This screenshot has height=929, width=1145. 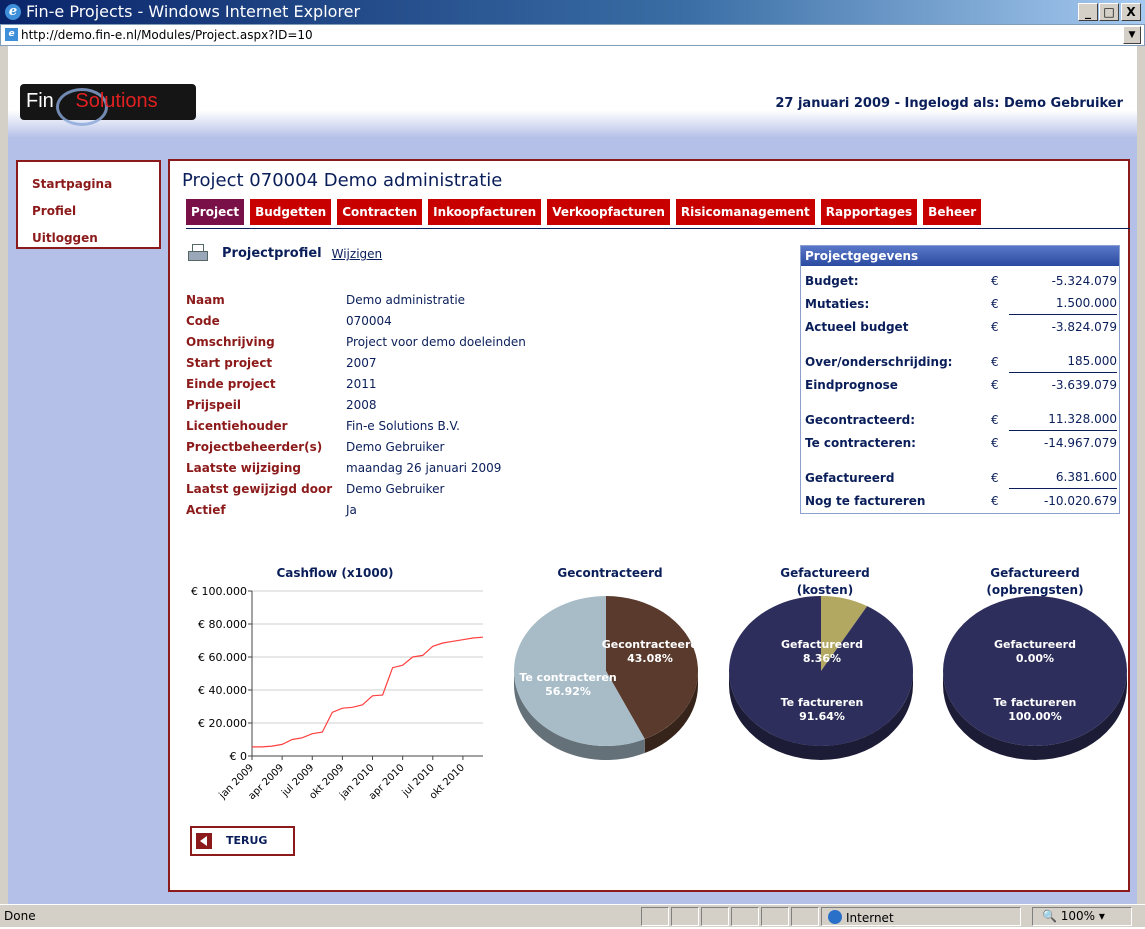 I want to click on edit-link: Wijzigen, so click(x=357, y=254).